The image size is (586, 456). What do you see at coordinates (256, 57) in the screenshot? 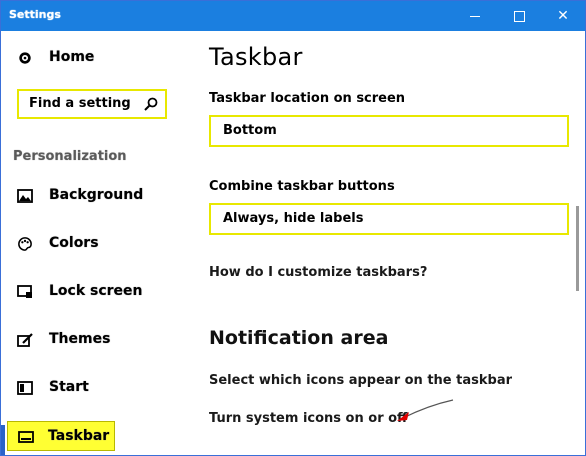
I see `page-title: Taskbar` at bounding box center [256, 57].